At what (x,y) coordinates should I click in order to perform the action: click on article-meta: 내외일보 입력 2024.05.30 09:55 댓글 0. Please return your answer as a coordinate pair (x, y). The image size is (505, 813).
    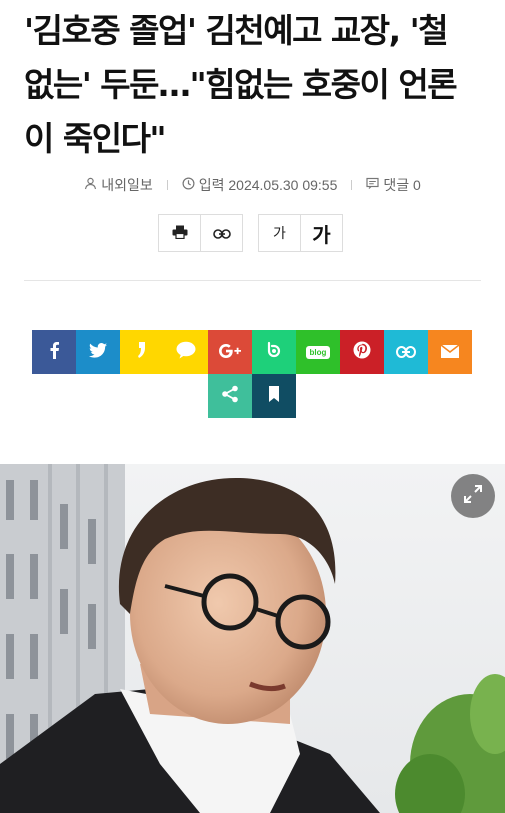
    Looking at the image, I should click on (252, 185).